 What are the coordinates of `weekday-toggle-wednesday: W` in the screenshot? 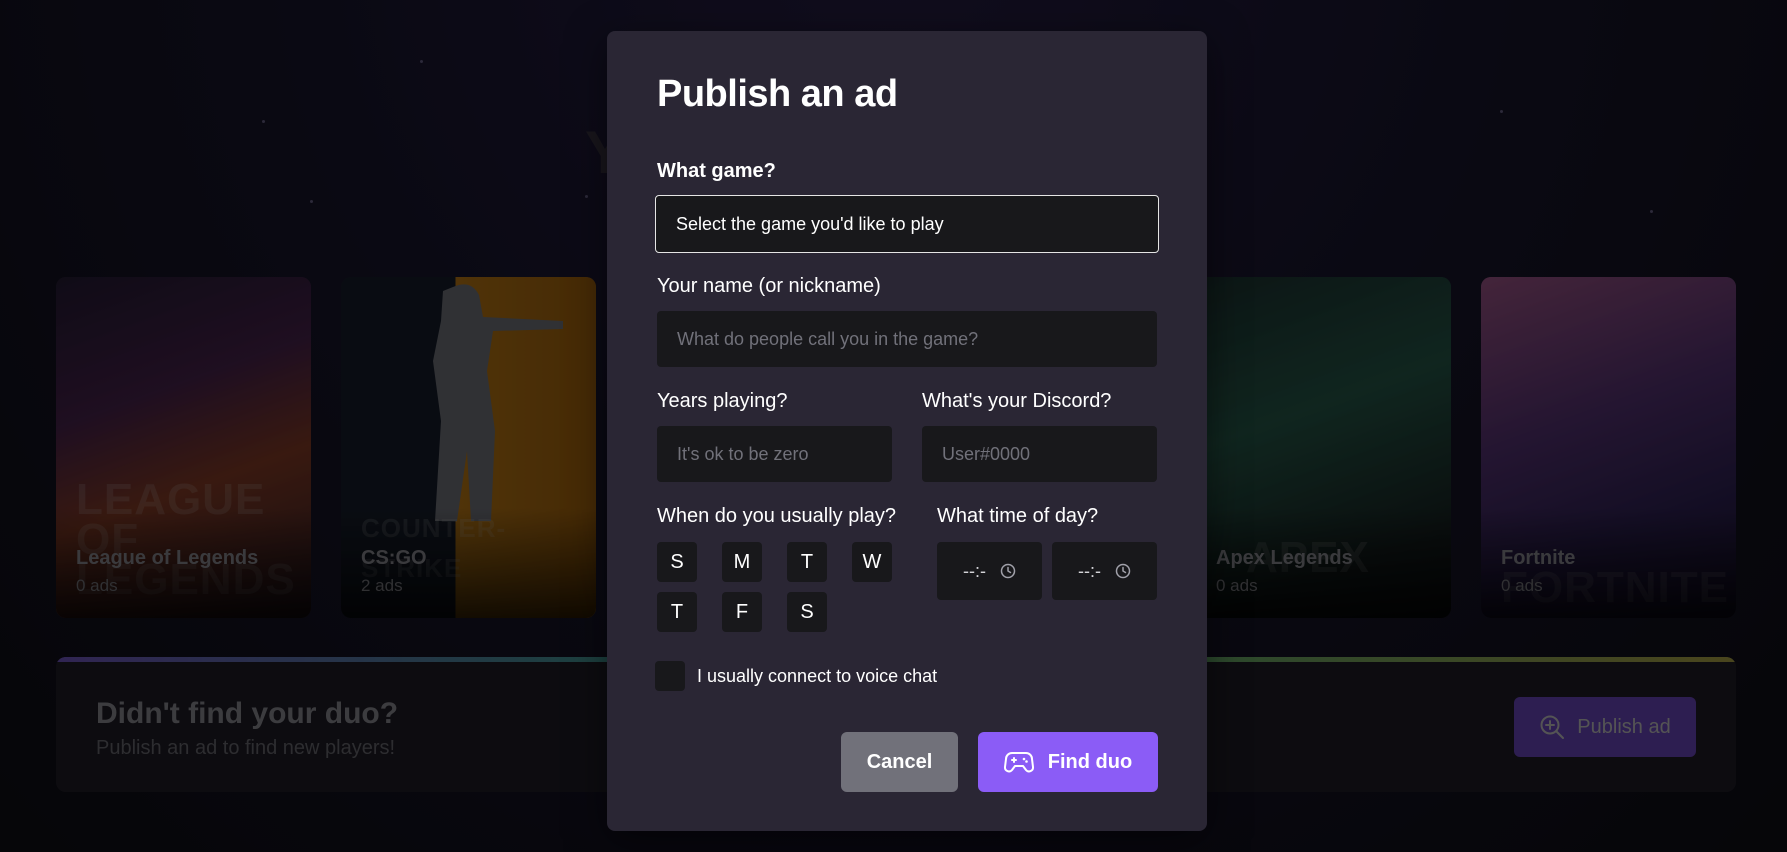 It's located at (872, 562).